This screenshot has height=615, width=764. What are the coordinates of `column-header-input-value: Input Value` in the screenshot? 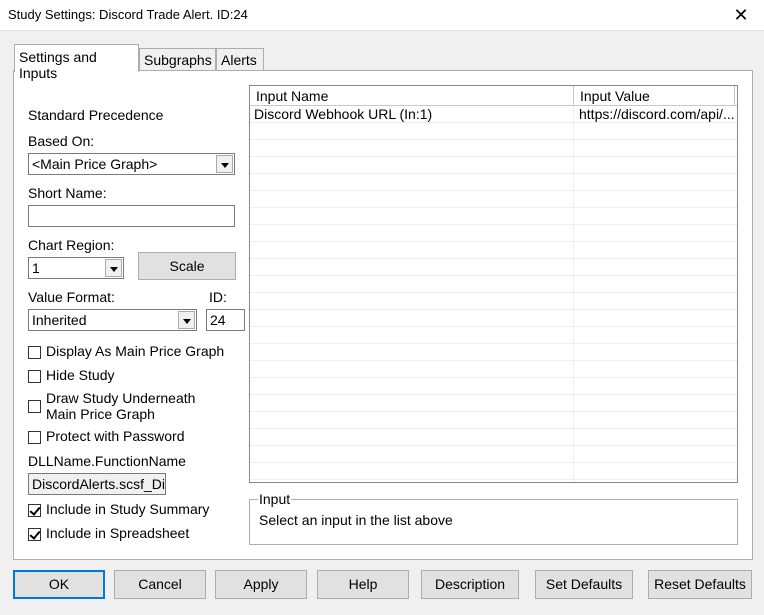 It's located at (654, 96).